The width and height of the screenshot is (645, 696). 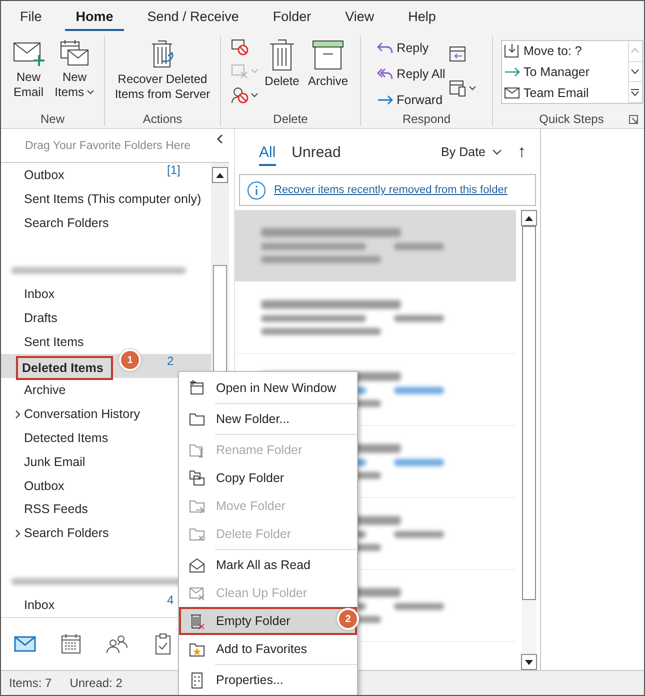 What do you see at coordinates (290, 119) in the screenshot?
I see `group-label: Delete` at bounding box center [290, 119].